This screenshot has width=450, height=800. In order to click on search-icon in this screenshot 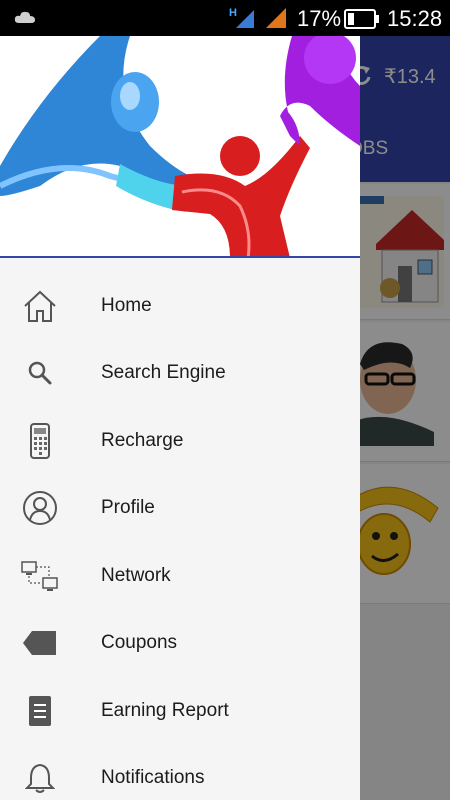, I will do `click(40, 373)`.